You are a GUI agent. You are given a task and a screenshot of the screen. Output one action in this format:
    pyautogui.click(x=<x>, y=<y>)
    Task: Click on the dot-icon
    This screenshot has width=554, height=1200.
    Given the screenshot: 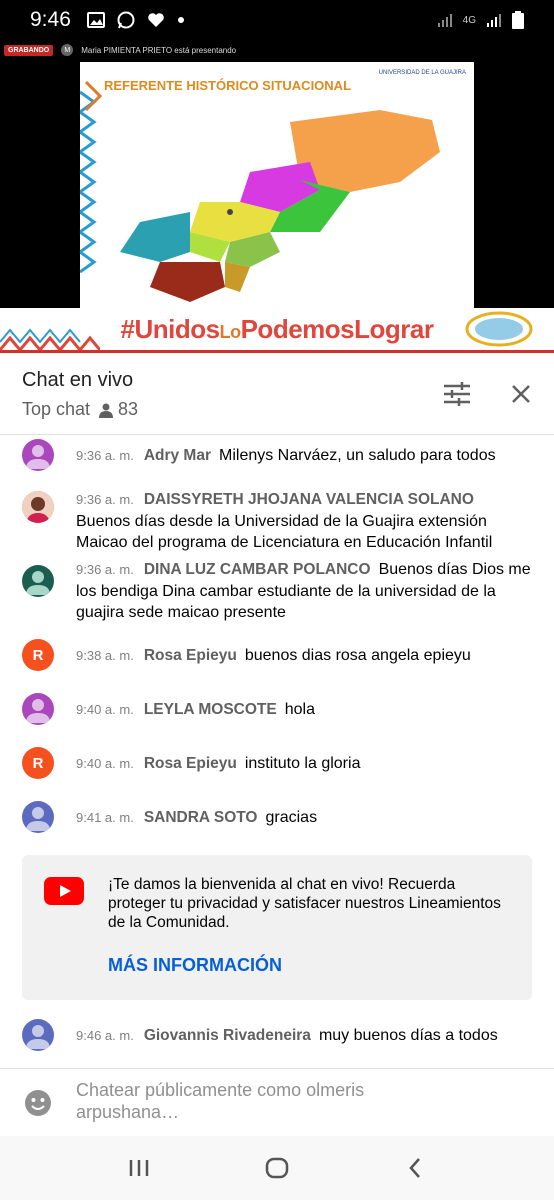 What is the action you would take?
    pyautogui.click(x=180, y=20)
    